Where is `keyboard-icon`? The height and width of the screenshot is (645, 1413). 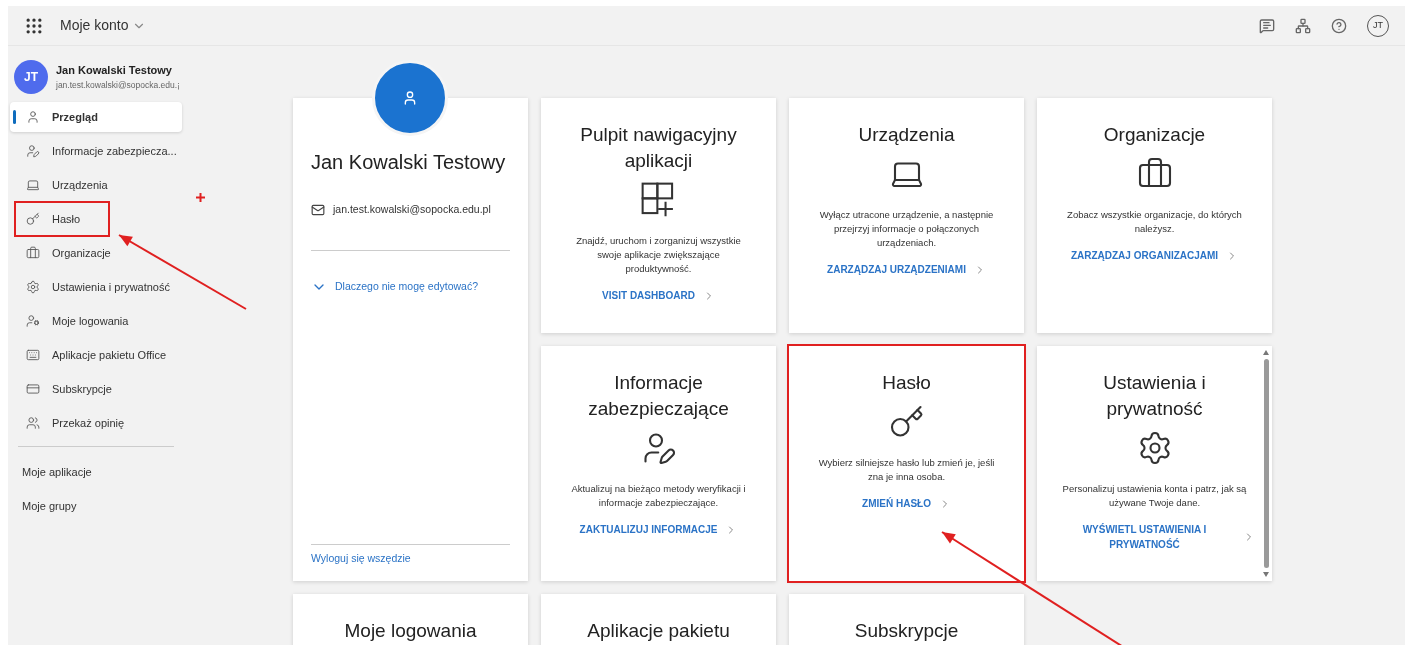 keyboard-icon is located at coordinates (33, 355).